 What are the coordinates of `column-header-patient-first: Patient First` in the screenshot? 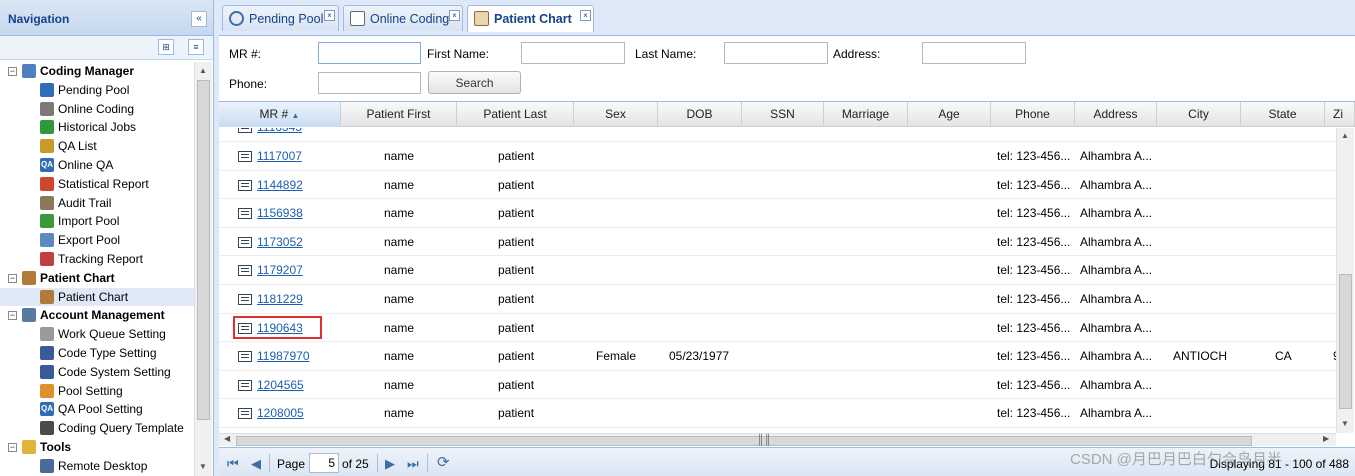 It's located at (399, 114).